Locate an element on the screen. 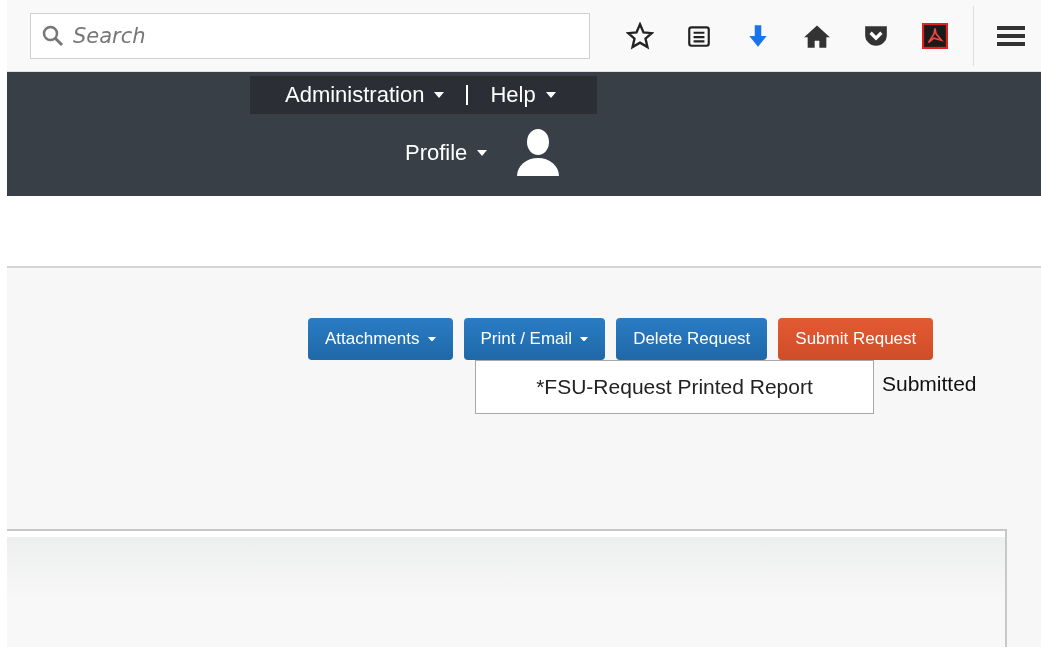 Image resolution: width=1041 pixels, height=647 pixels. action-button: Delete Request is located at coordinates (692, 339).